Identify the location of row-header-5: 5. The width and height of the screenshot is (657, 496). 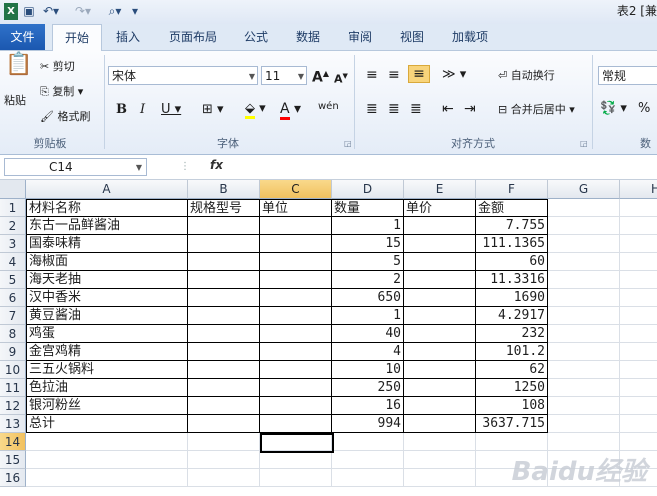
(13, 280).